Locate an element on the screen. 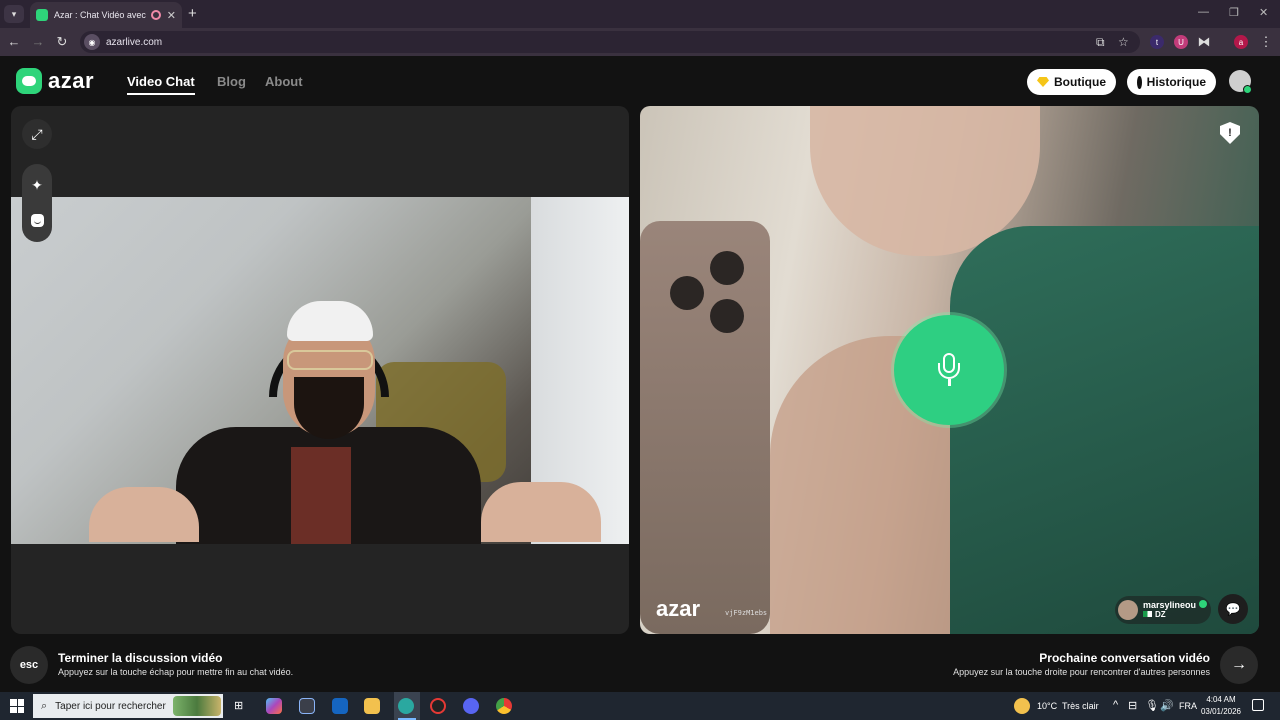 This screenshot has height=720, width=1280. person-left-hand is located at coordinates (144, 514).